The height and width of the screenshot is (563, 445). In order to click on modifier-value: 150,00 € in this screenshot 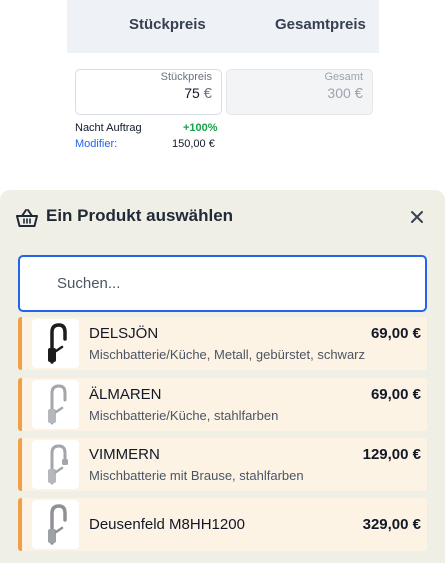, I will do `click(193, 144)`.